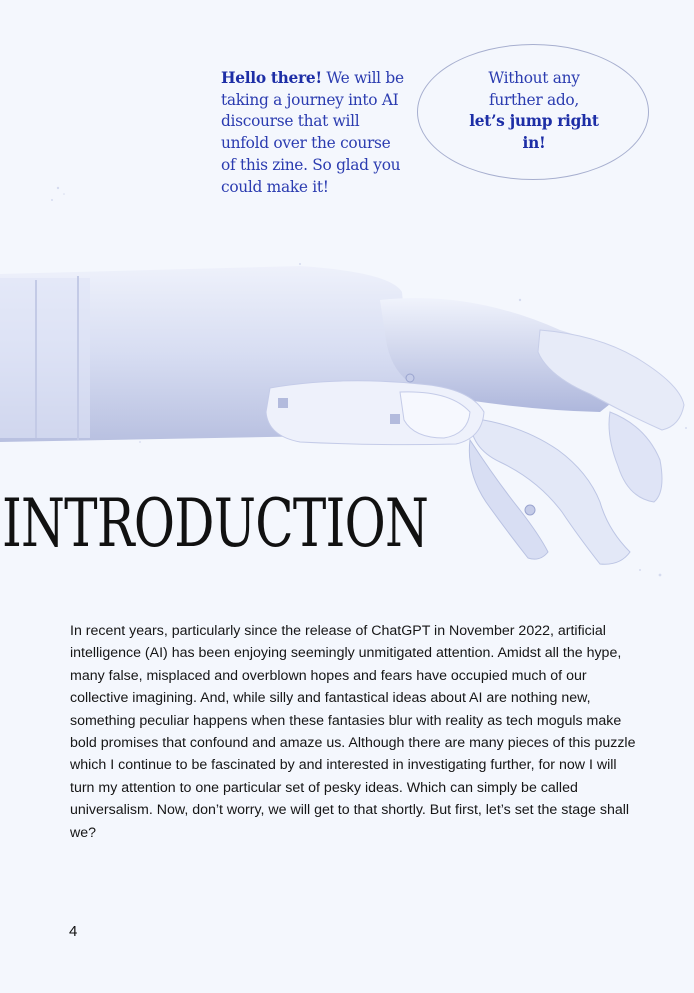 The image size is (694, 993). Describe the element at coordinates (73, 931) in the screenshot. I see `page-number: 4` at that location.